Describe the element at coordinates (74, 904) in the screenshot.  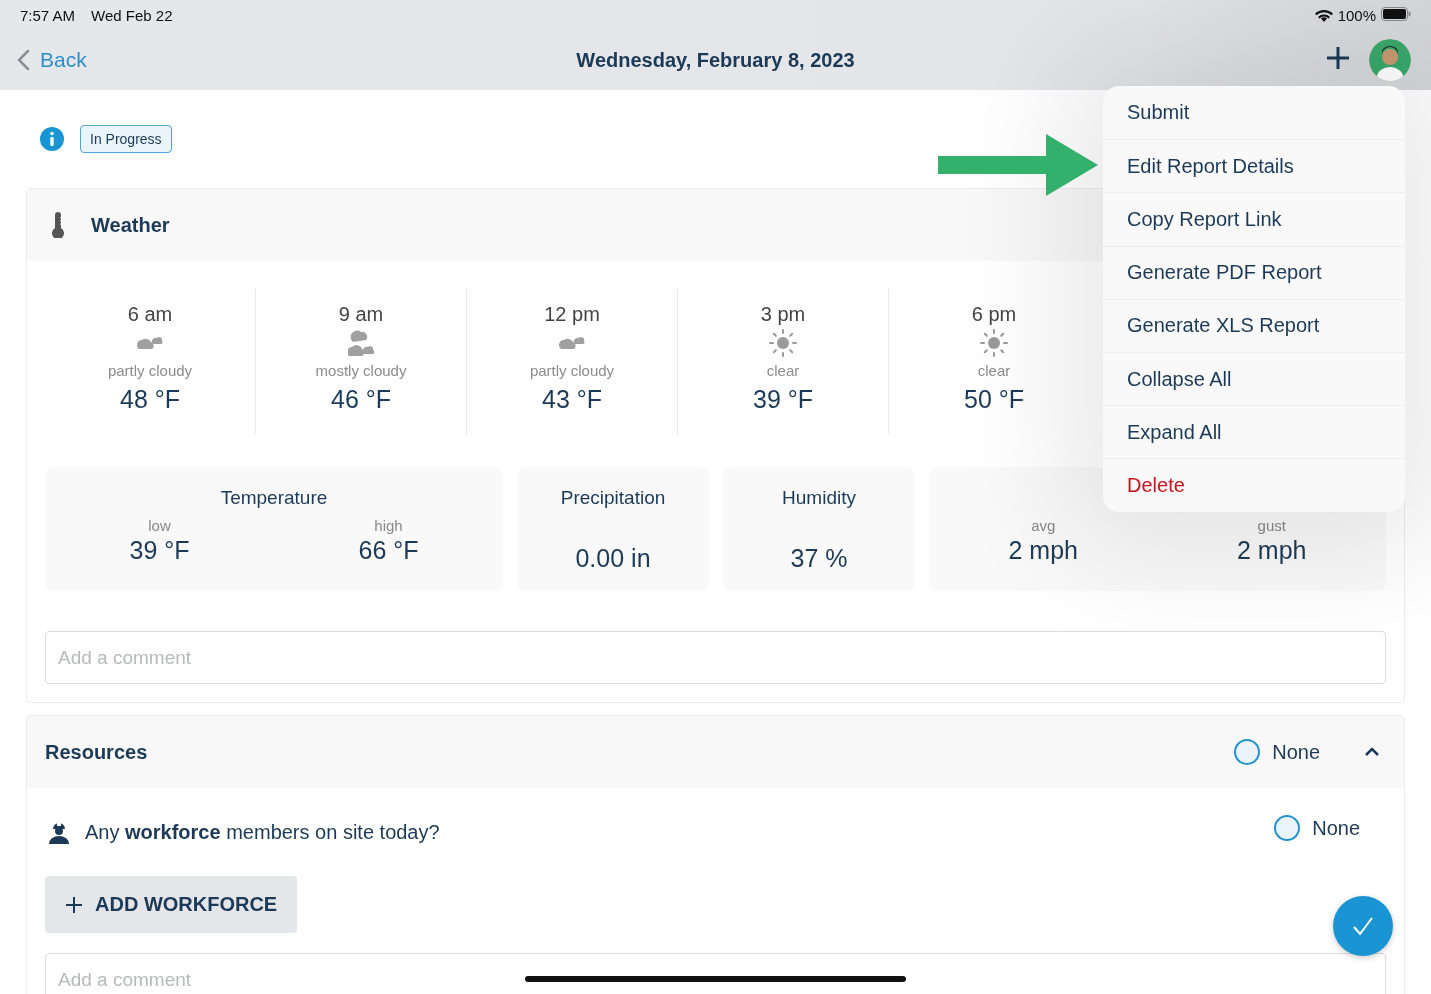
I see `plus-icon` at that location.